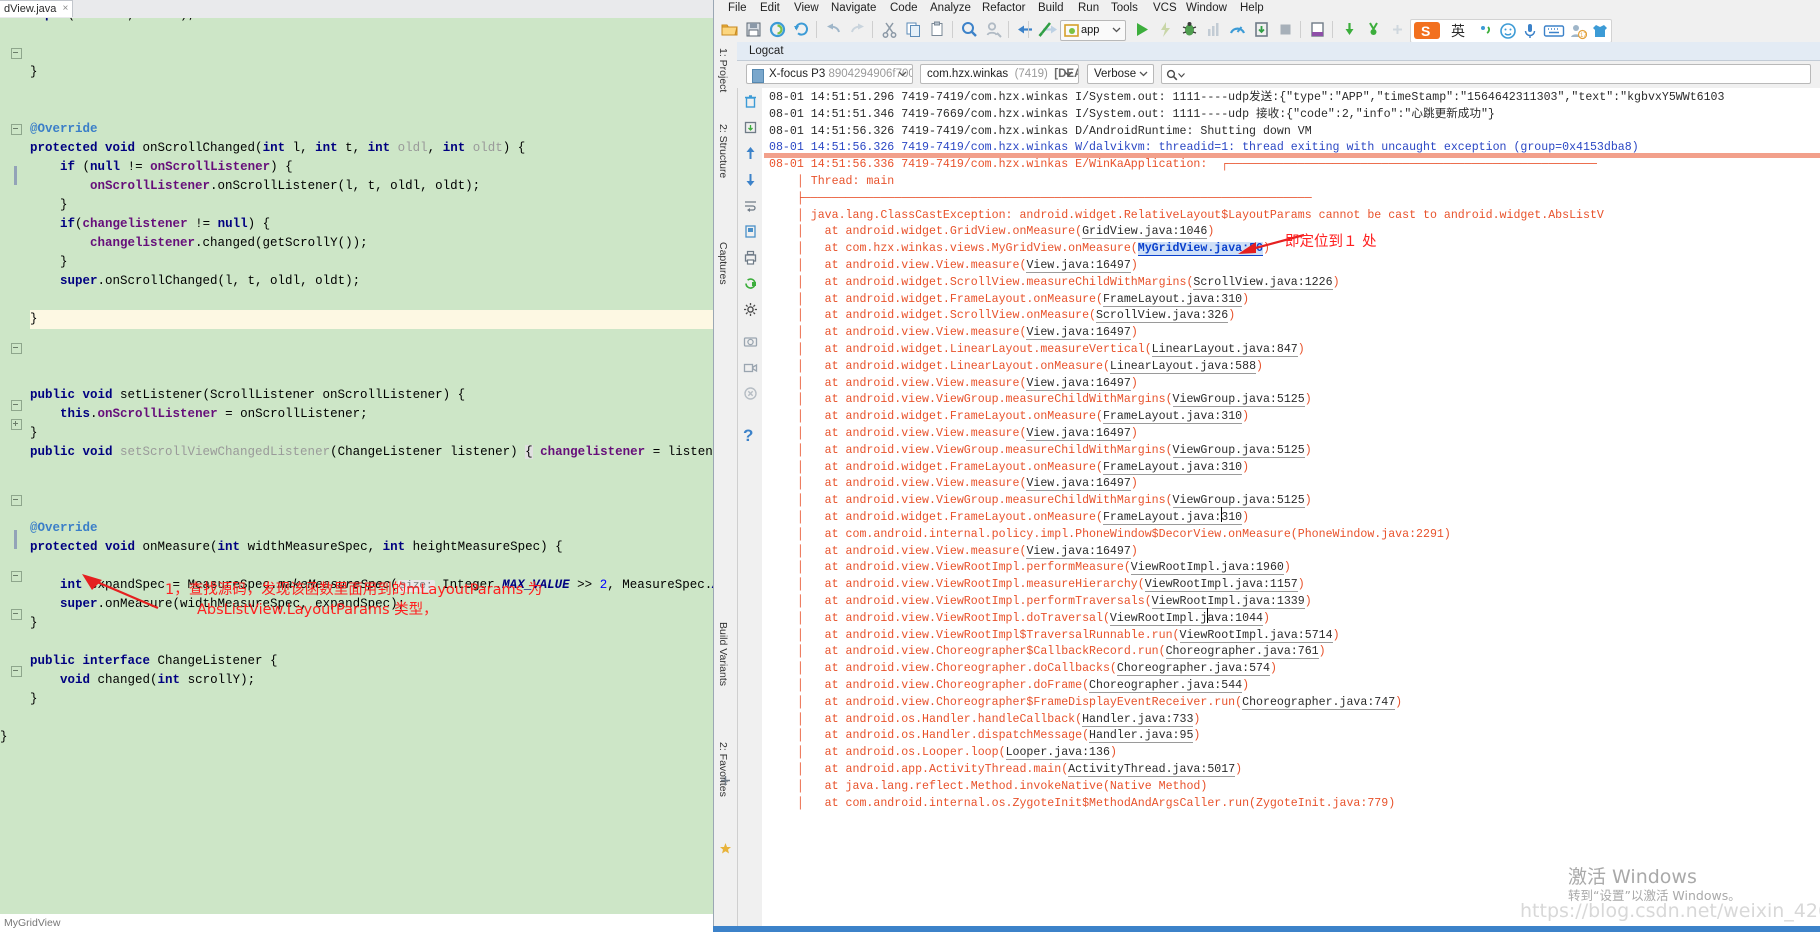 This screenshot has width=1820, height=932. What do you see at coordinates (37, 8) in the screenshot?
I see `editor-tab-mygridview: dView.java ×` at bounding box center [37, 8].